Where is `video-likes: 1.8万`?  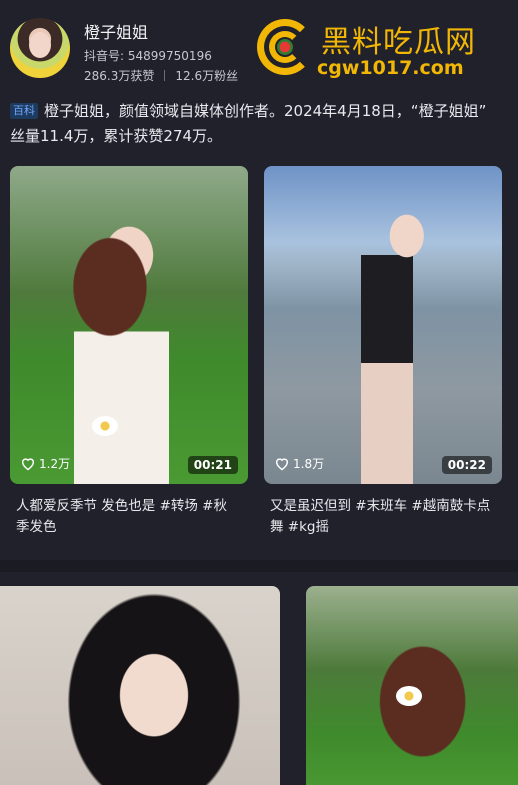 video-likes: 1.8万 is located at coordinates (299, 463).